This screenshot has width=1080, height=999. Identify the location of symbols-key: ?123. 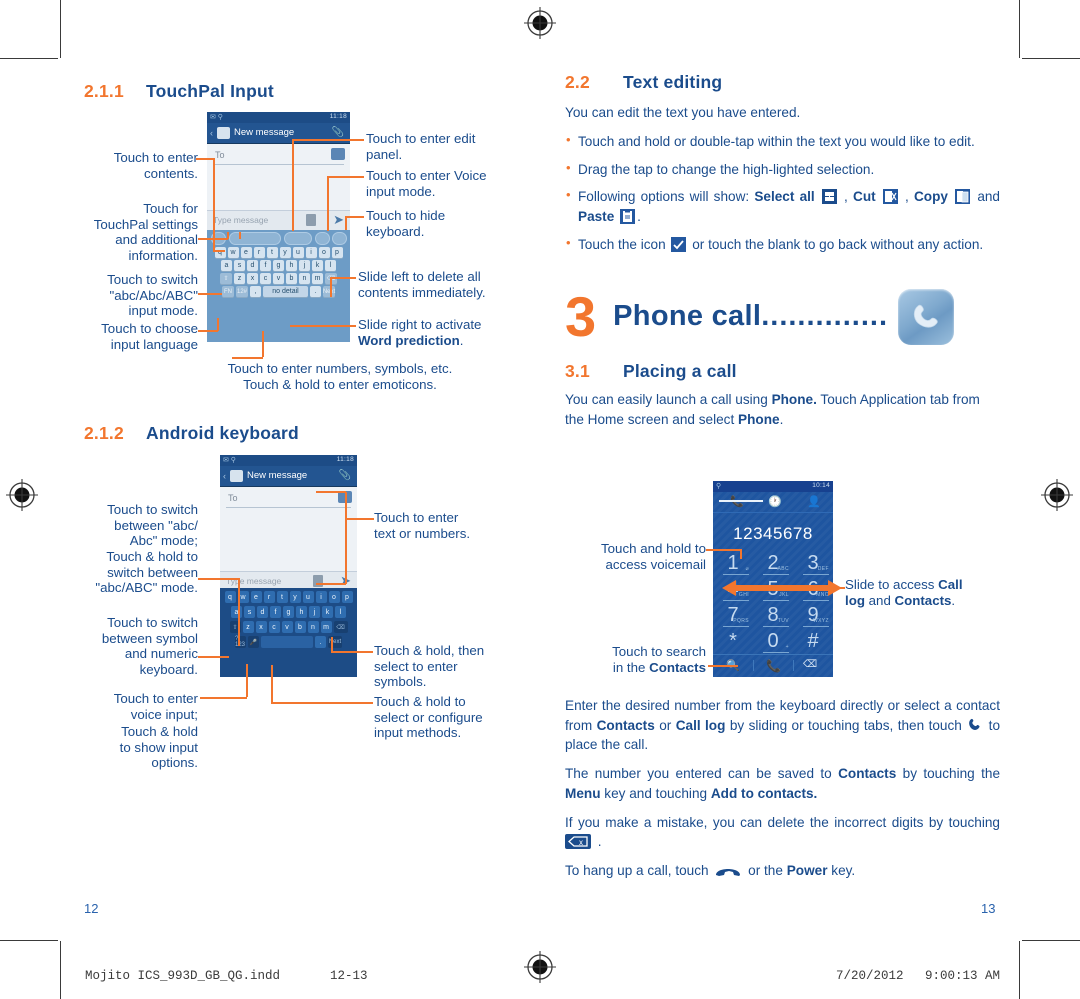
(240, 642).